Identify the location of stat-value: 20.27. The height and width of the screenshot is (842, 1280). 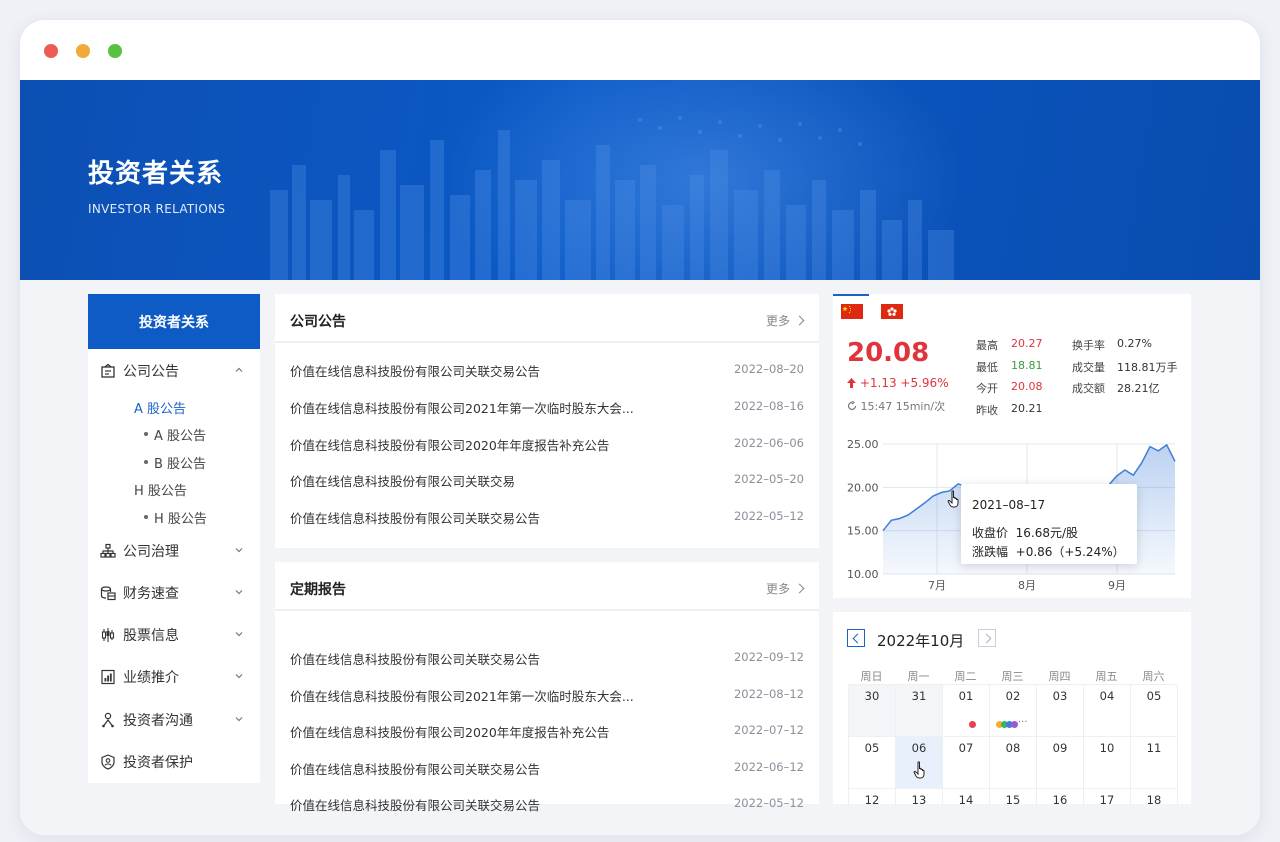
(1027, 343).